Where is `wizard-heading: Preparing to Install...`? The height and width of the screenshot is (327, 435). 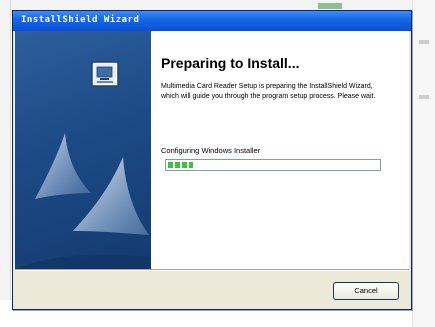 wizard-heading: Preparing to Install... is located at coordinates (230, 63).